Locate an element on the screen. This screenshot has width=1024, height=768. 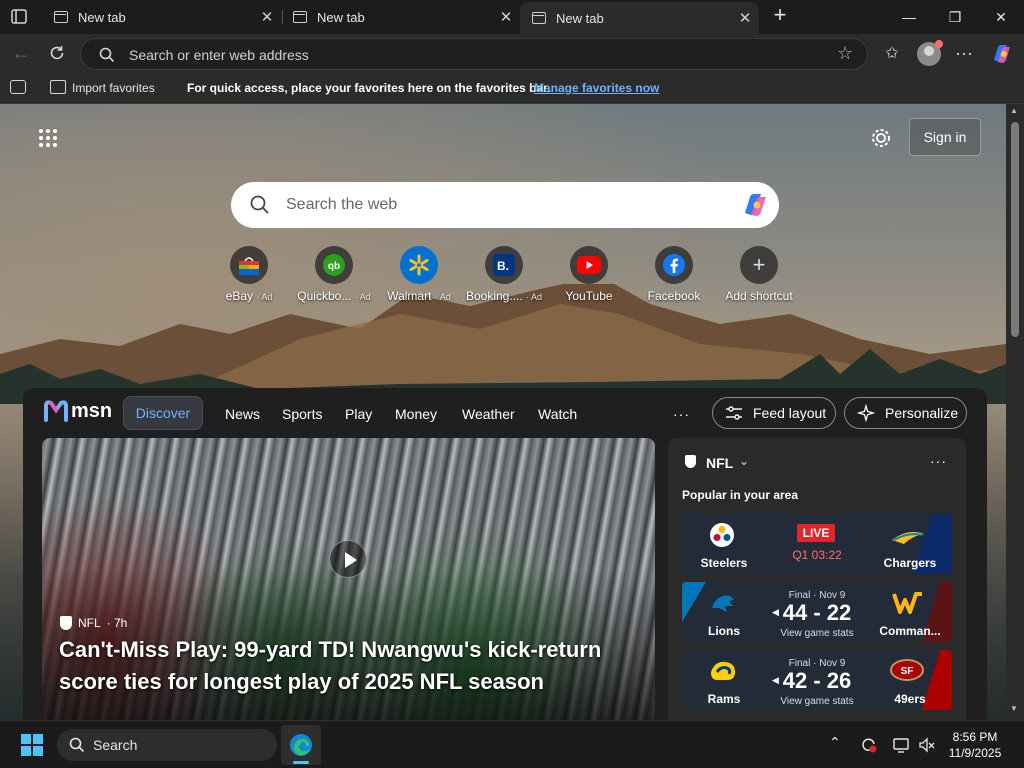
youtube-icon is located at coordinates (589, 265).